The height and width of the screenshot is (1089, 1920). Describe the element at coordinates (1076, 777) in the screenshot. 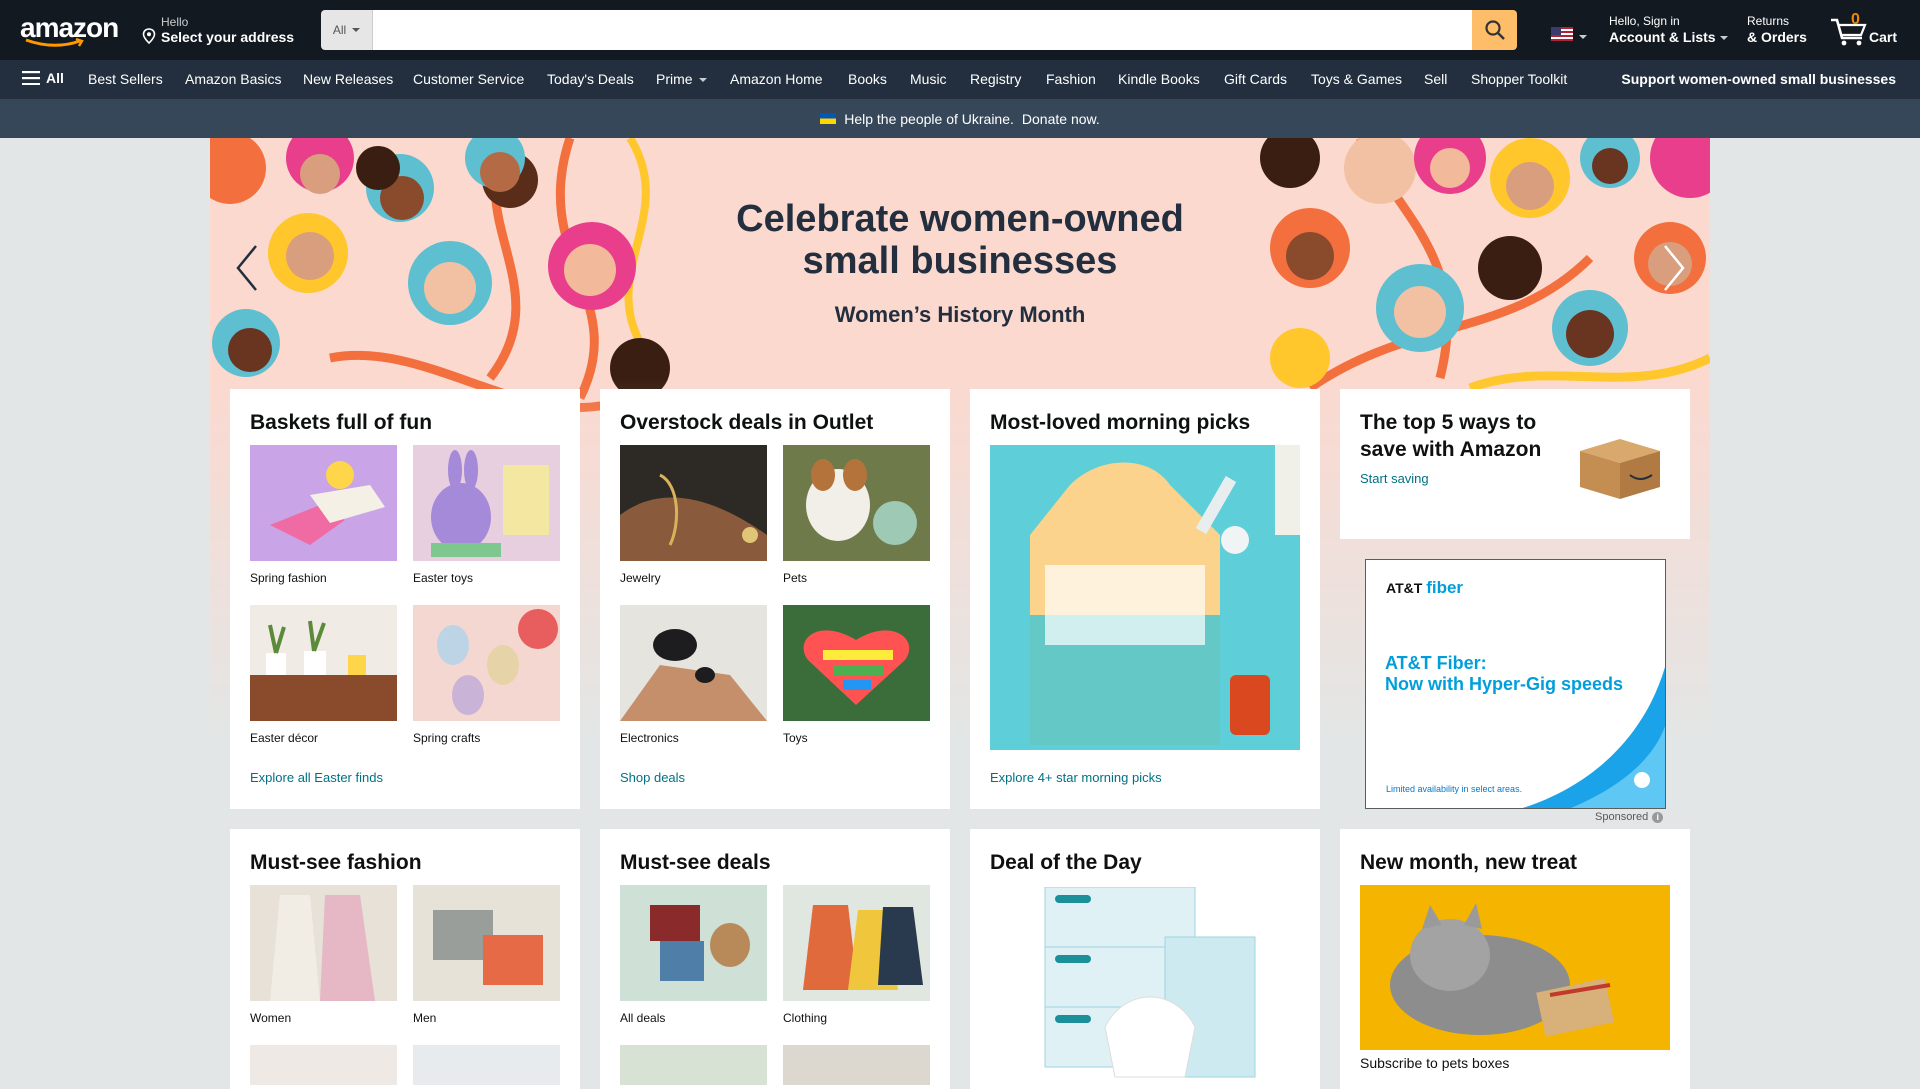

I see `card-link: Explore 4+ star morning picks` at that location.